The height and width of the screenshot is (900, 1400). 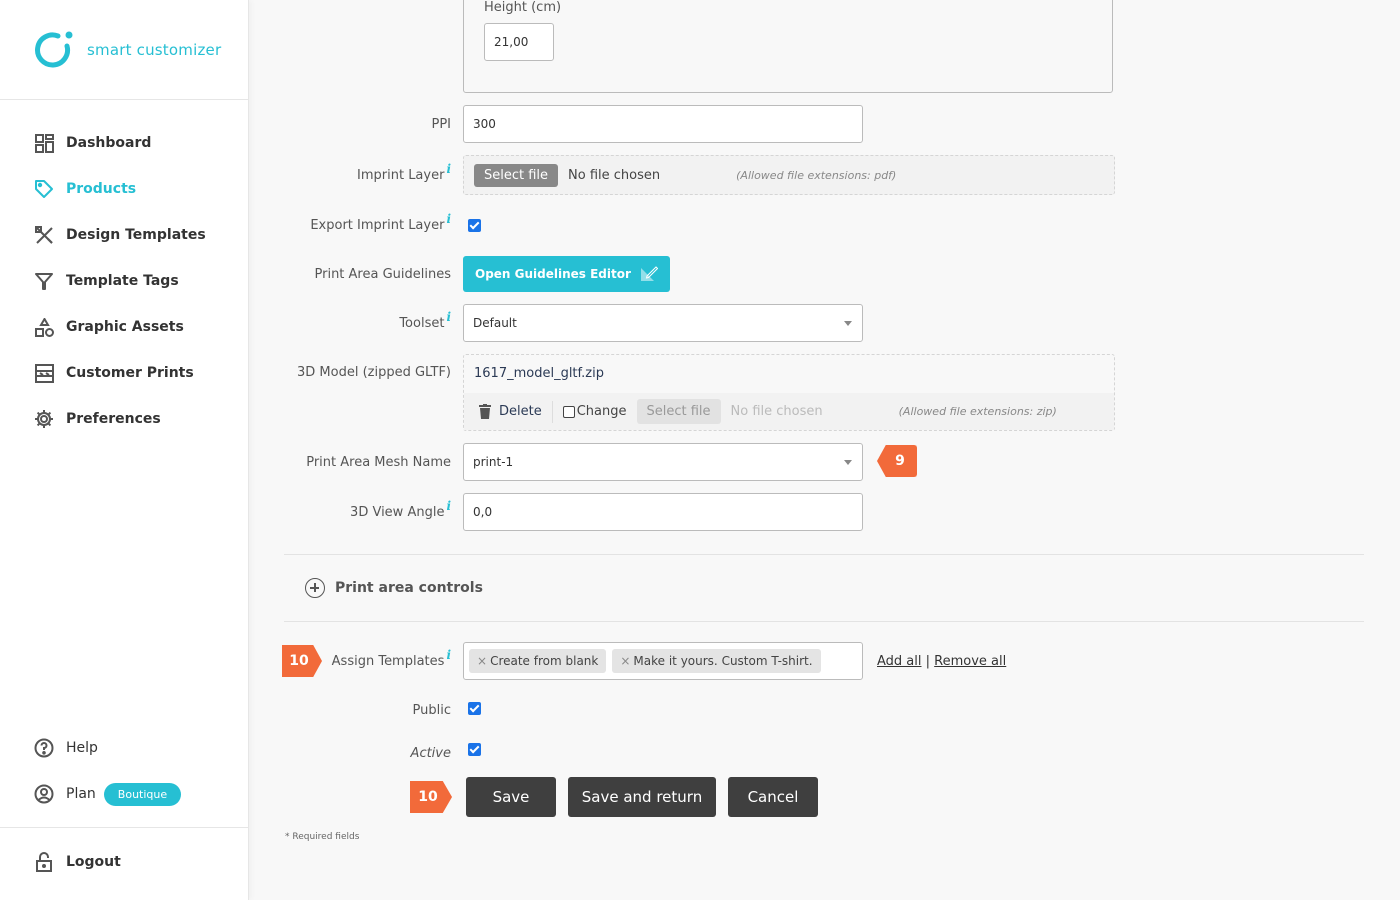 I want to click on divider, so click(x=552, y=411).